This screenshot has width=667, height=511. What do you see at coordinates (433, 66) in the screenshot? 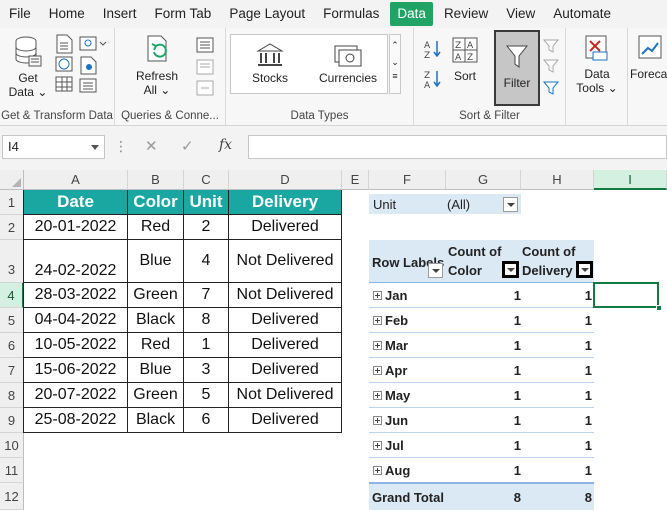
I see `sort-az-icons: A Z Z A` at bounding box center [433, 66].